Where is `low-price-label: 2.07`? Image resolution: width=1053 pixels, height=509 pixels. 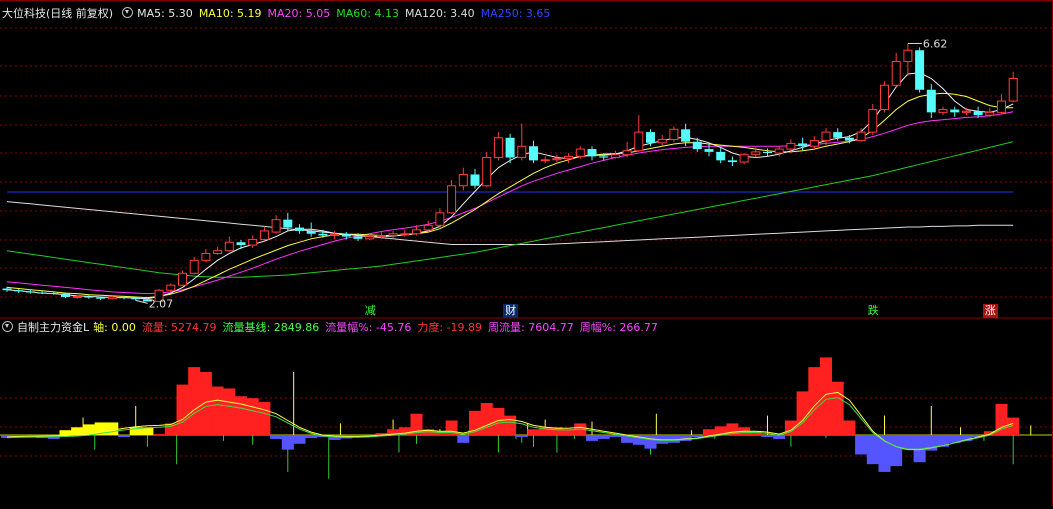 low-price-label: 2.07 is located at coordinates (161, 303).